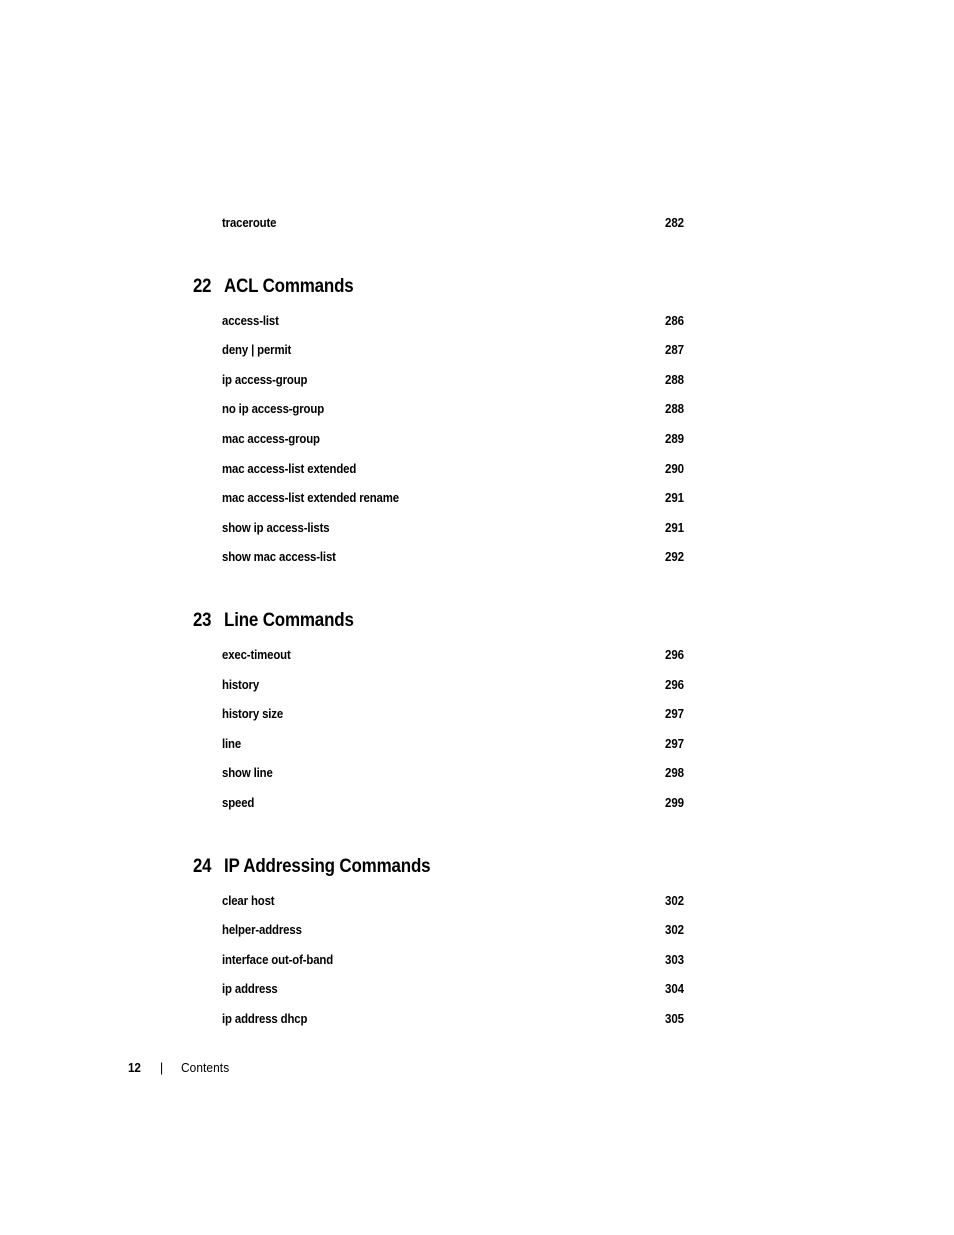  What do you see at coordinates (327, 865) in the screenshot?
I see `toc-chapter-title: IP Addressing Commands` at bounding box center [327, 865].